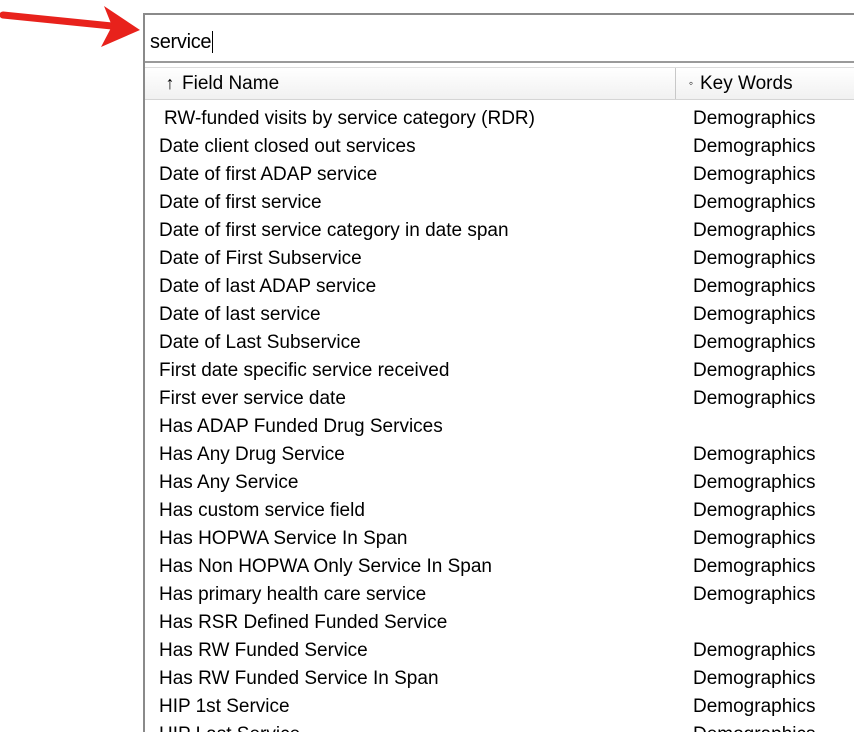 This screenshot has width=854, height=732. I want to click on column-header-key-words: ◦ Key Words, so click(765, 83).